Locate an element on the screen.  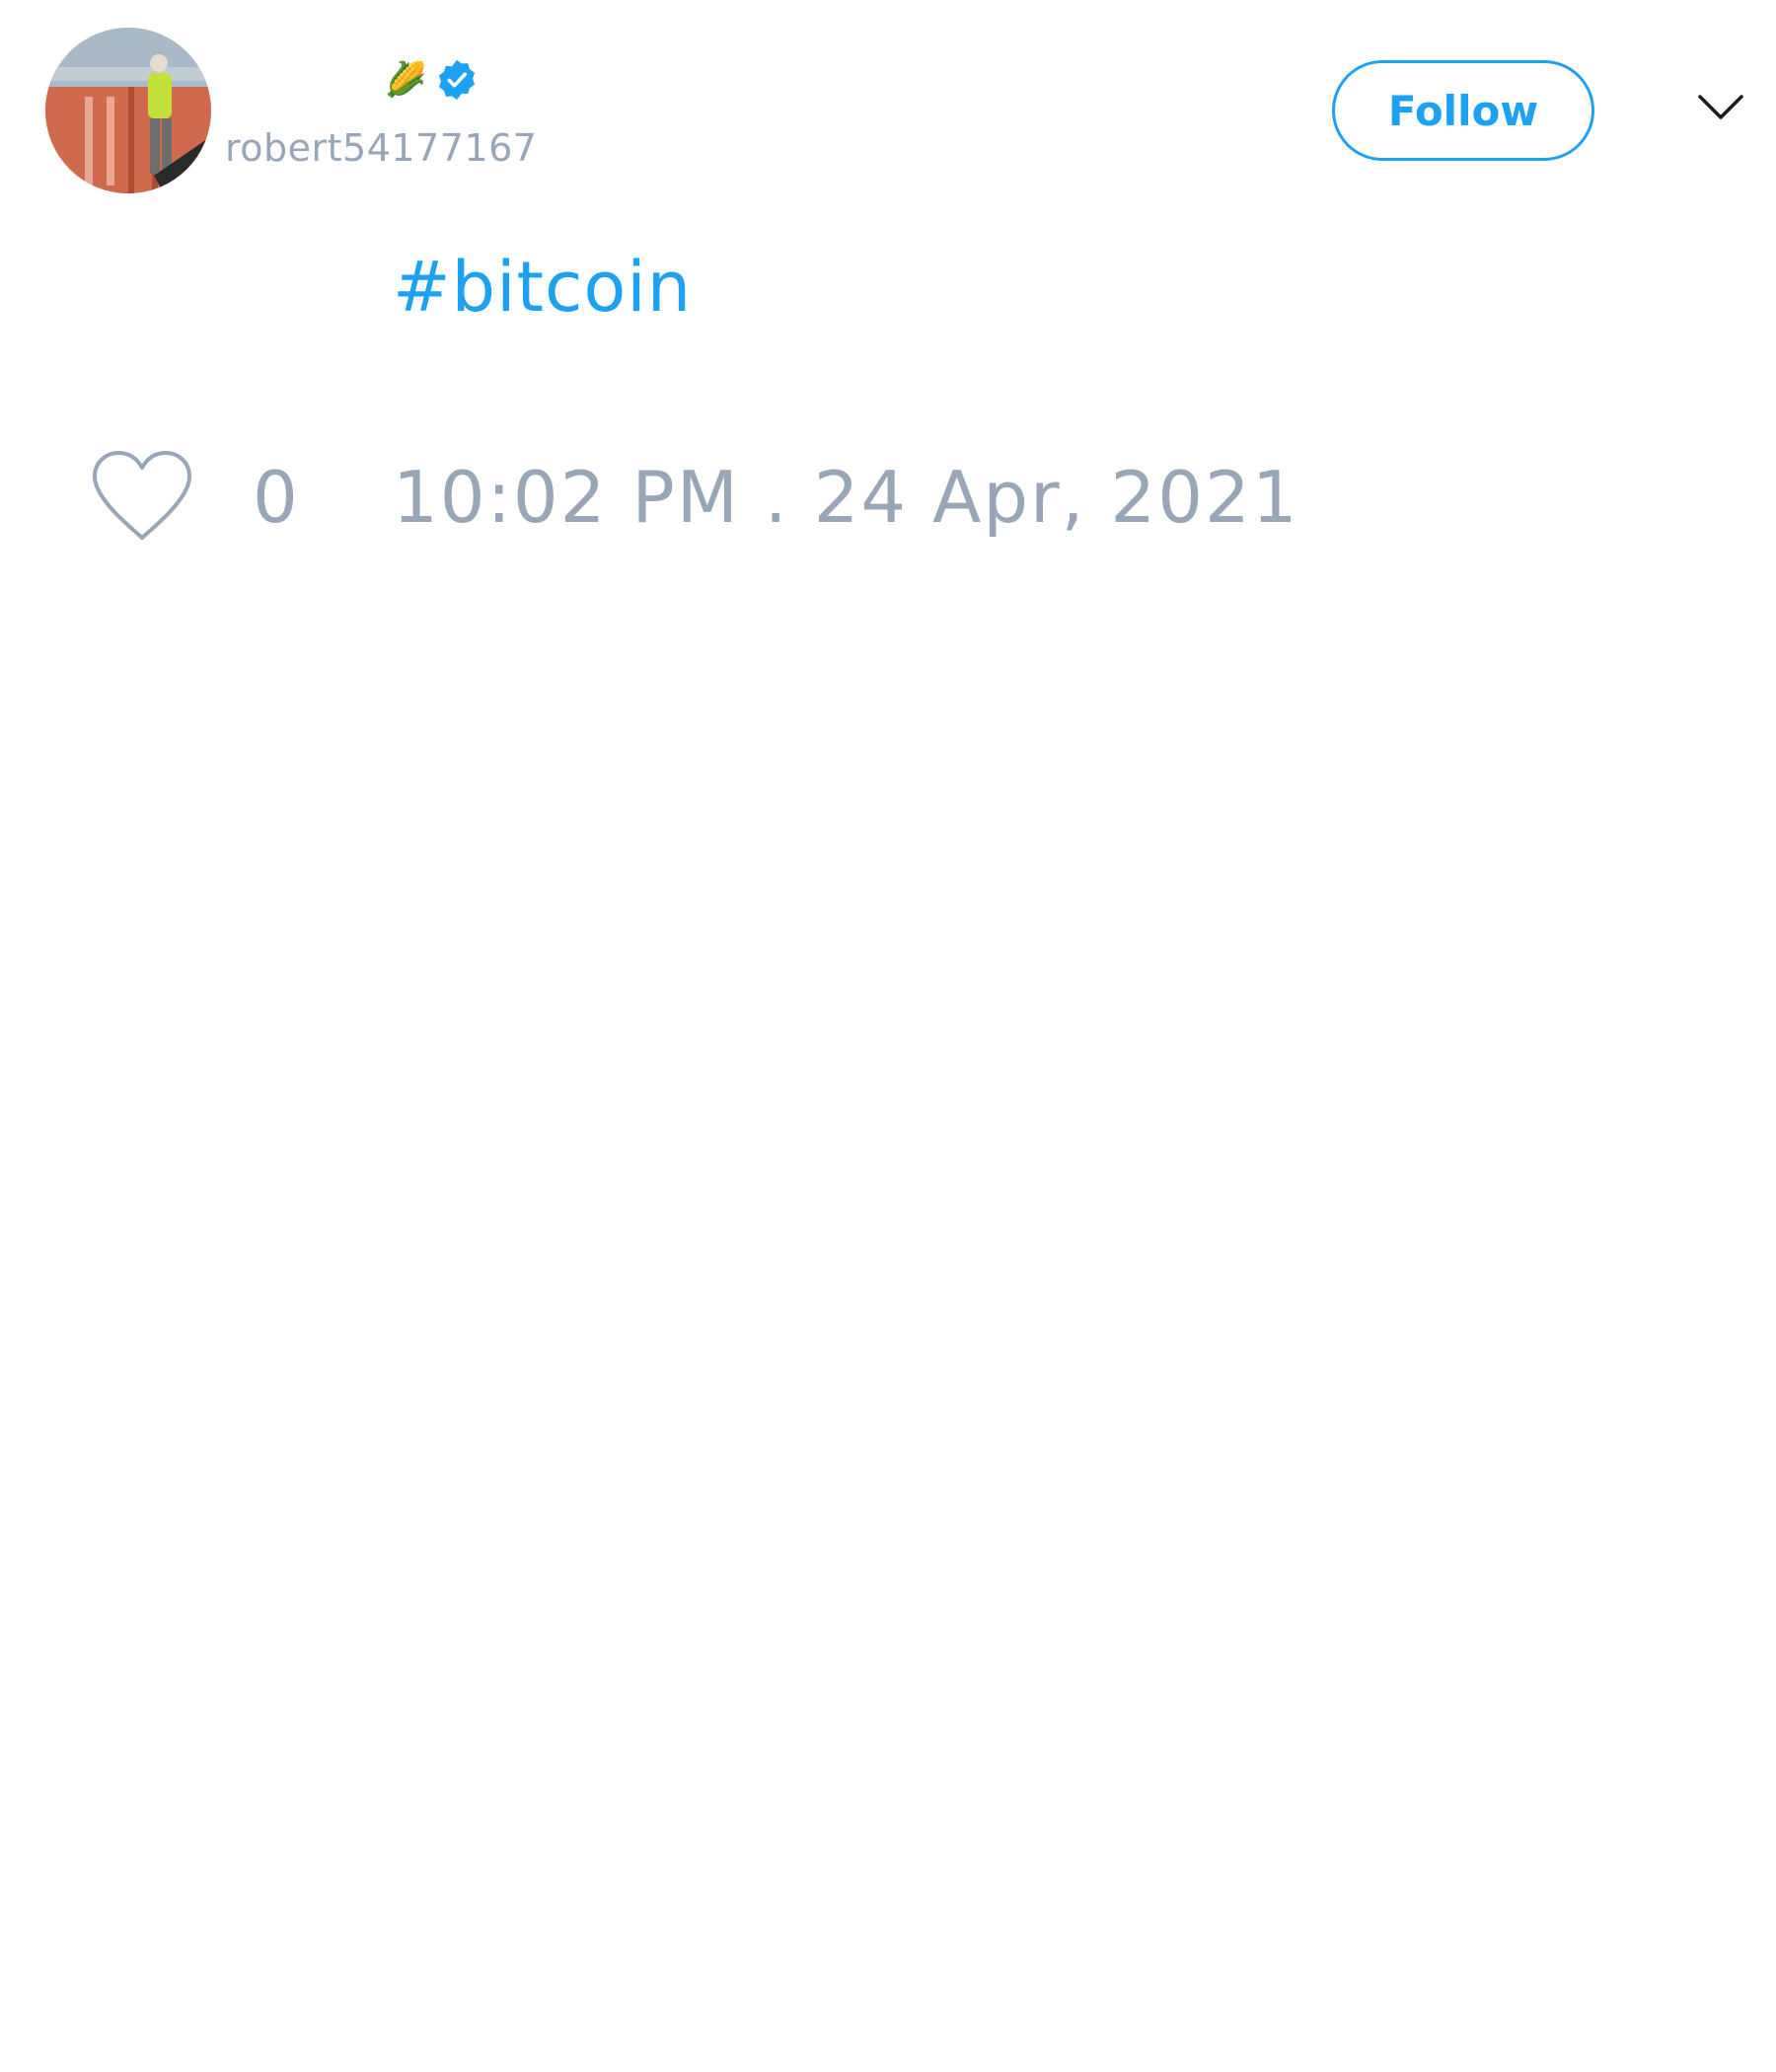
like-count: 0 is located at coordinates (275, 498).